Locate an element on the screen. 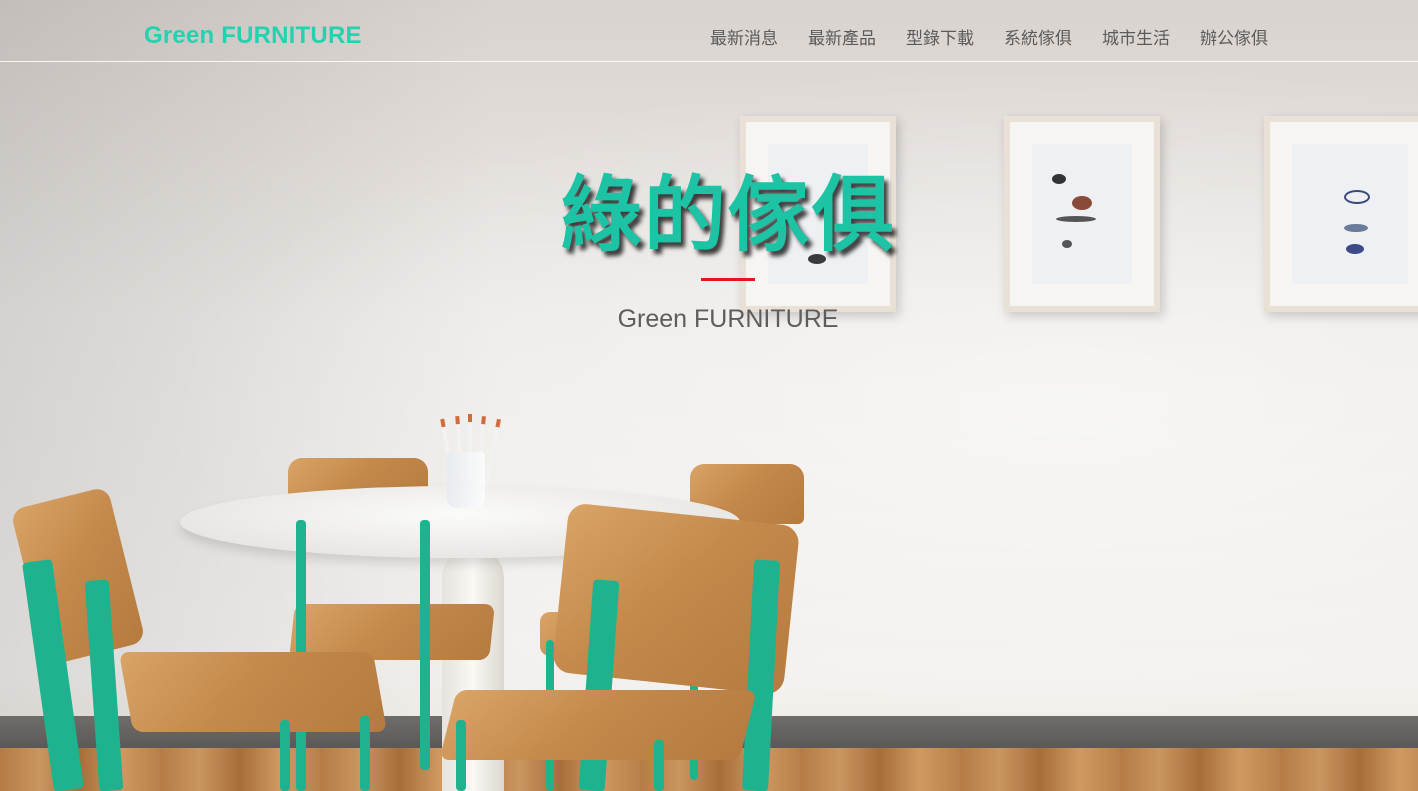 The image size is (1418, 791). hero-divider is located at coordinates (728, 279).